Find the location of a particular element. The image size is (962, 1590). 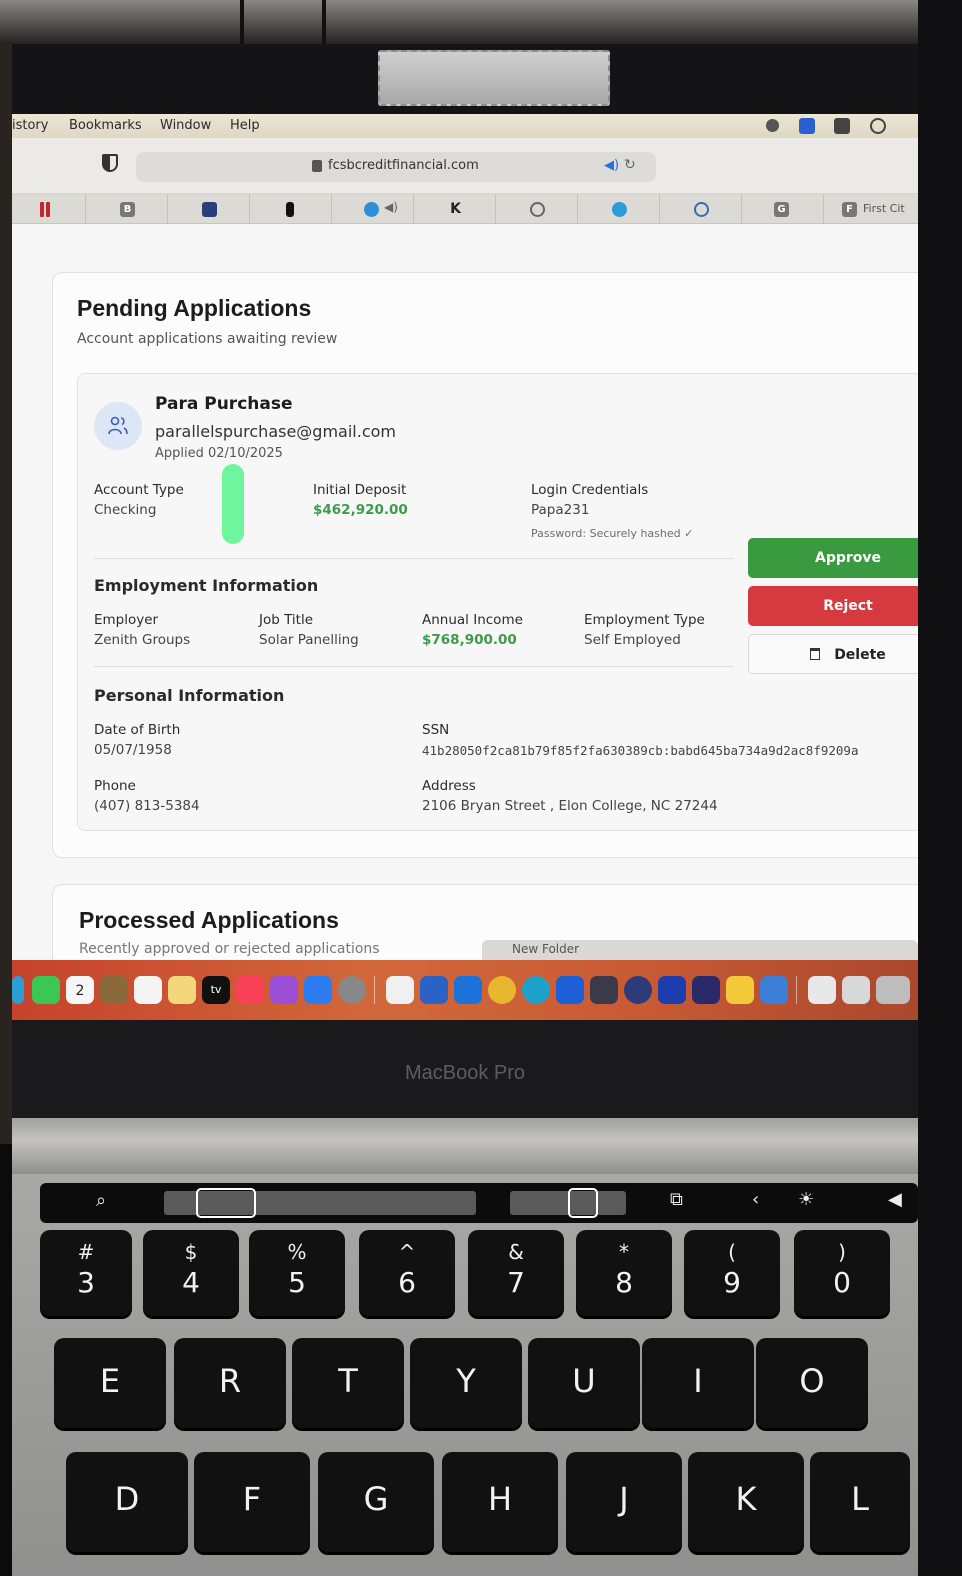

tab-2: B is located at coordinates (127, 209).